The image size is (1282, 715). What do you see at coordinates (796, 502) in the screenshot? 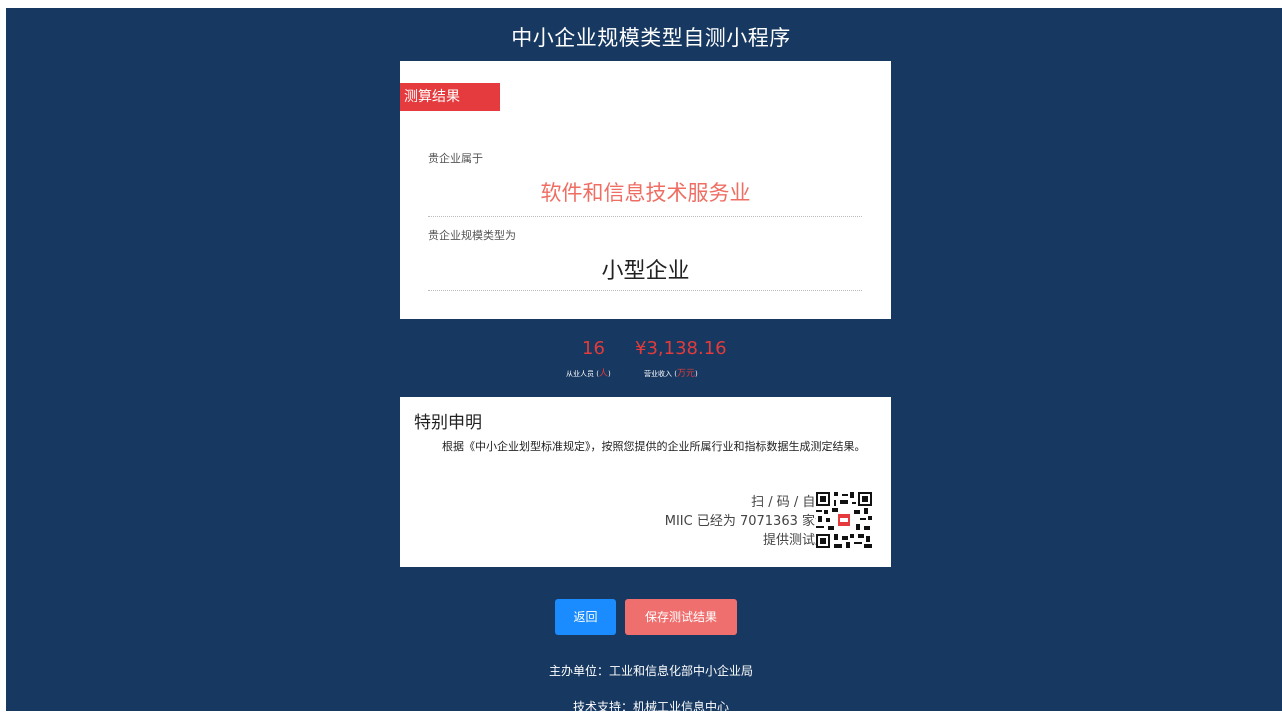
I see `qr-caption-line: 扫 / 码 / 自 / 测` at bounding box center [796, 502].